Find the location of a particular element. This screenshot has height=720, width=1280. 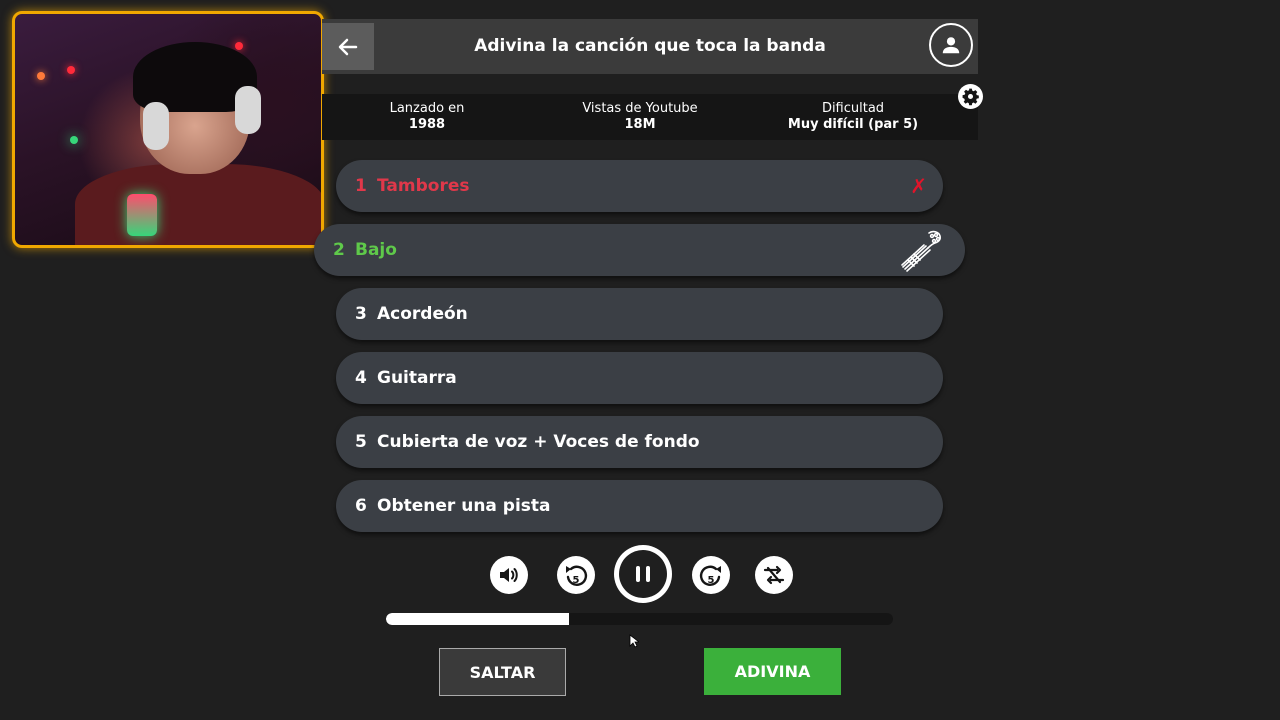

difficulty-info: Dificultad Muy difícil (par 5) is located at coordinates (853, 117).